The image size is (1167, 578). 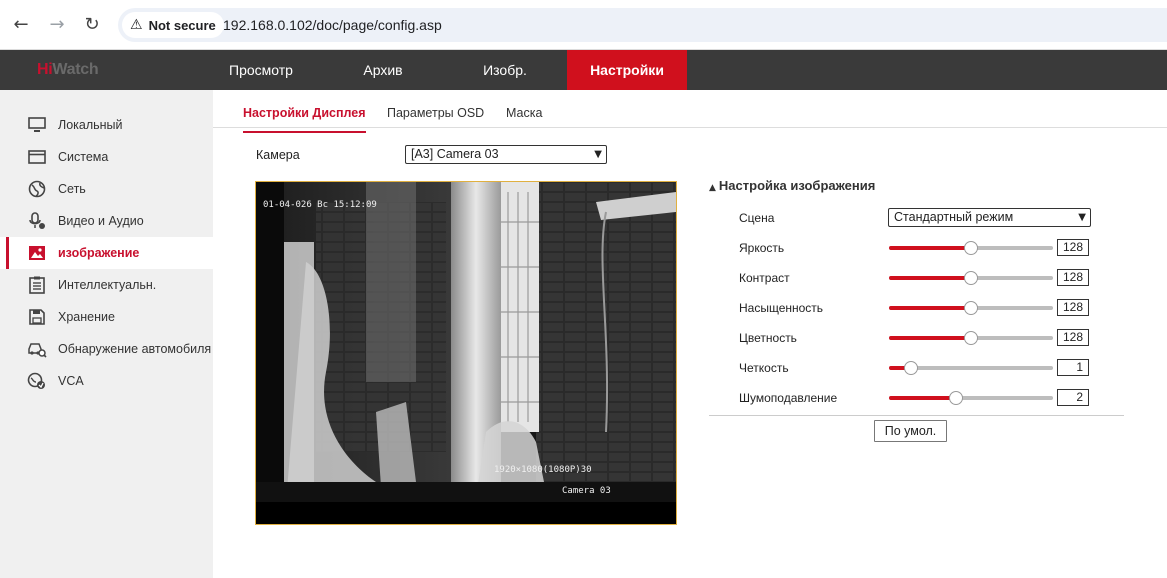 I want to click on sidebar-item-system: Система, so click(x=106, y=157).